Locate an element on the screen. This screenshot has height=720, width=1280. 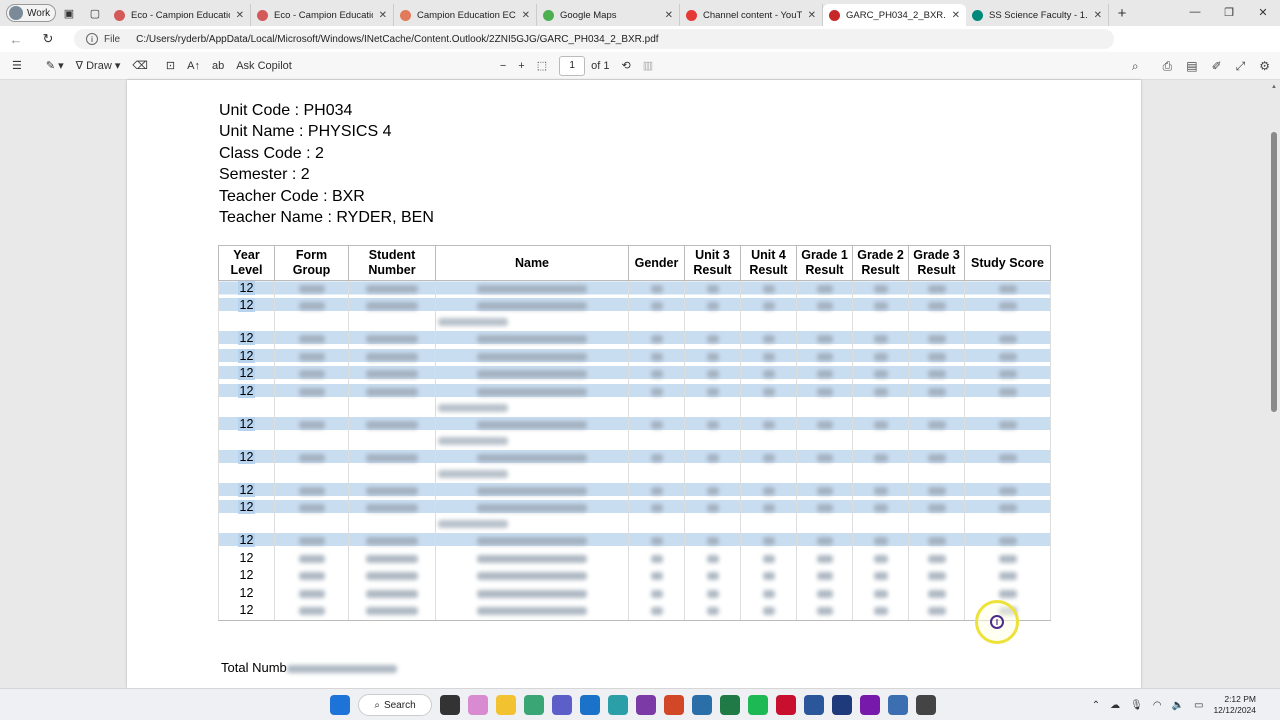
powerpoint-icon is located at coordinates (674, 705).